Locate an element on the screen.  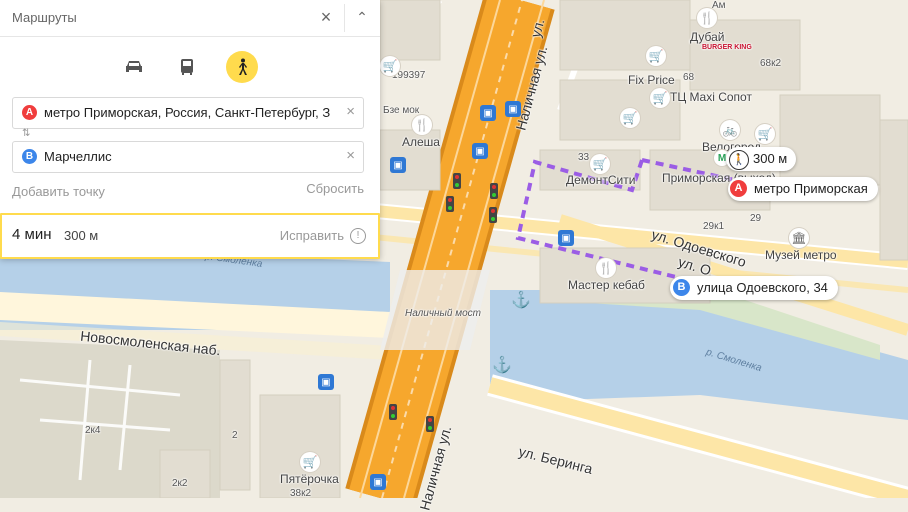
pedestrian-mode-button is located at coordinates (242, 67).